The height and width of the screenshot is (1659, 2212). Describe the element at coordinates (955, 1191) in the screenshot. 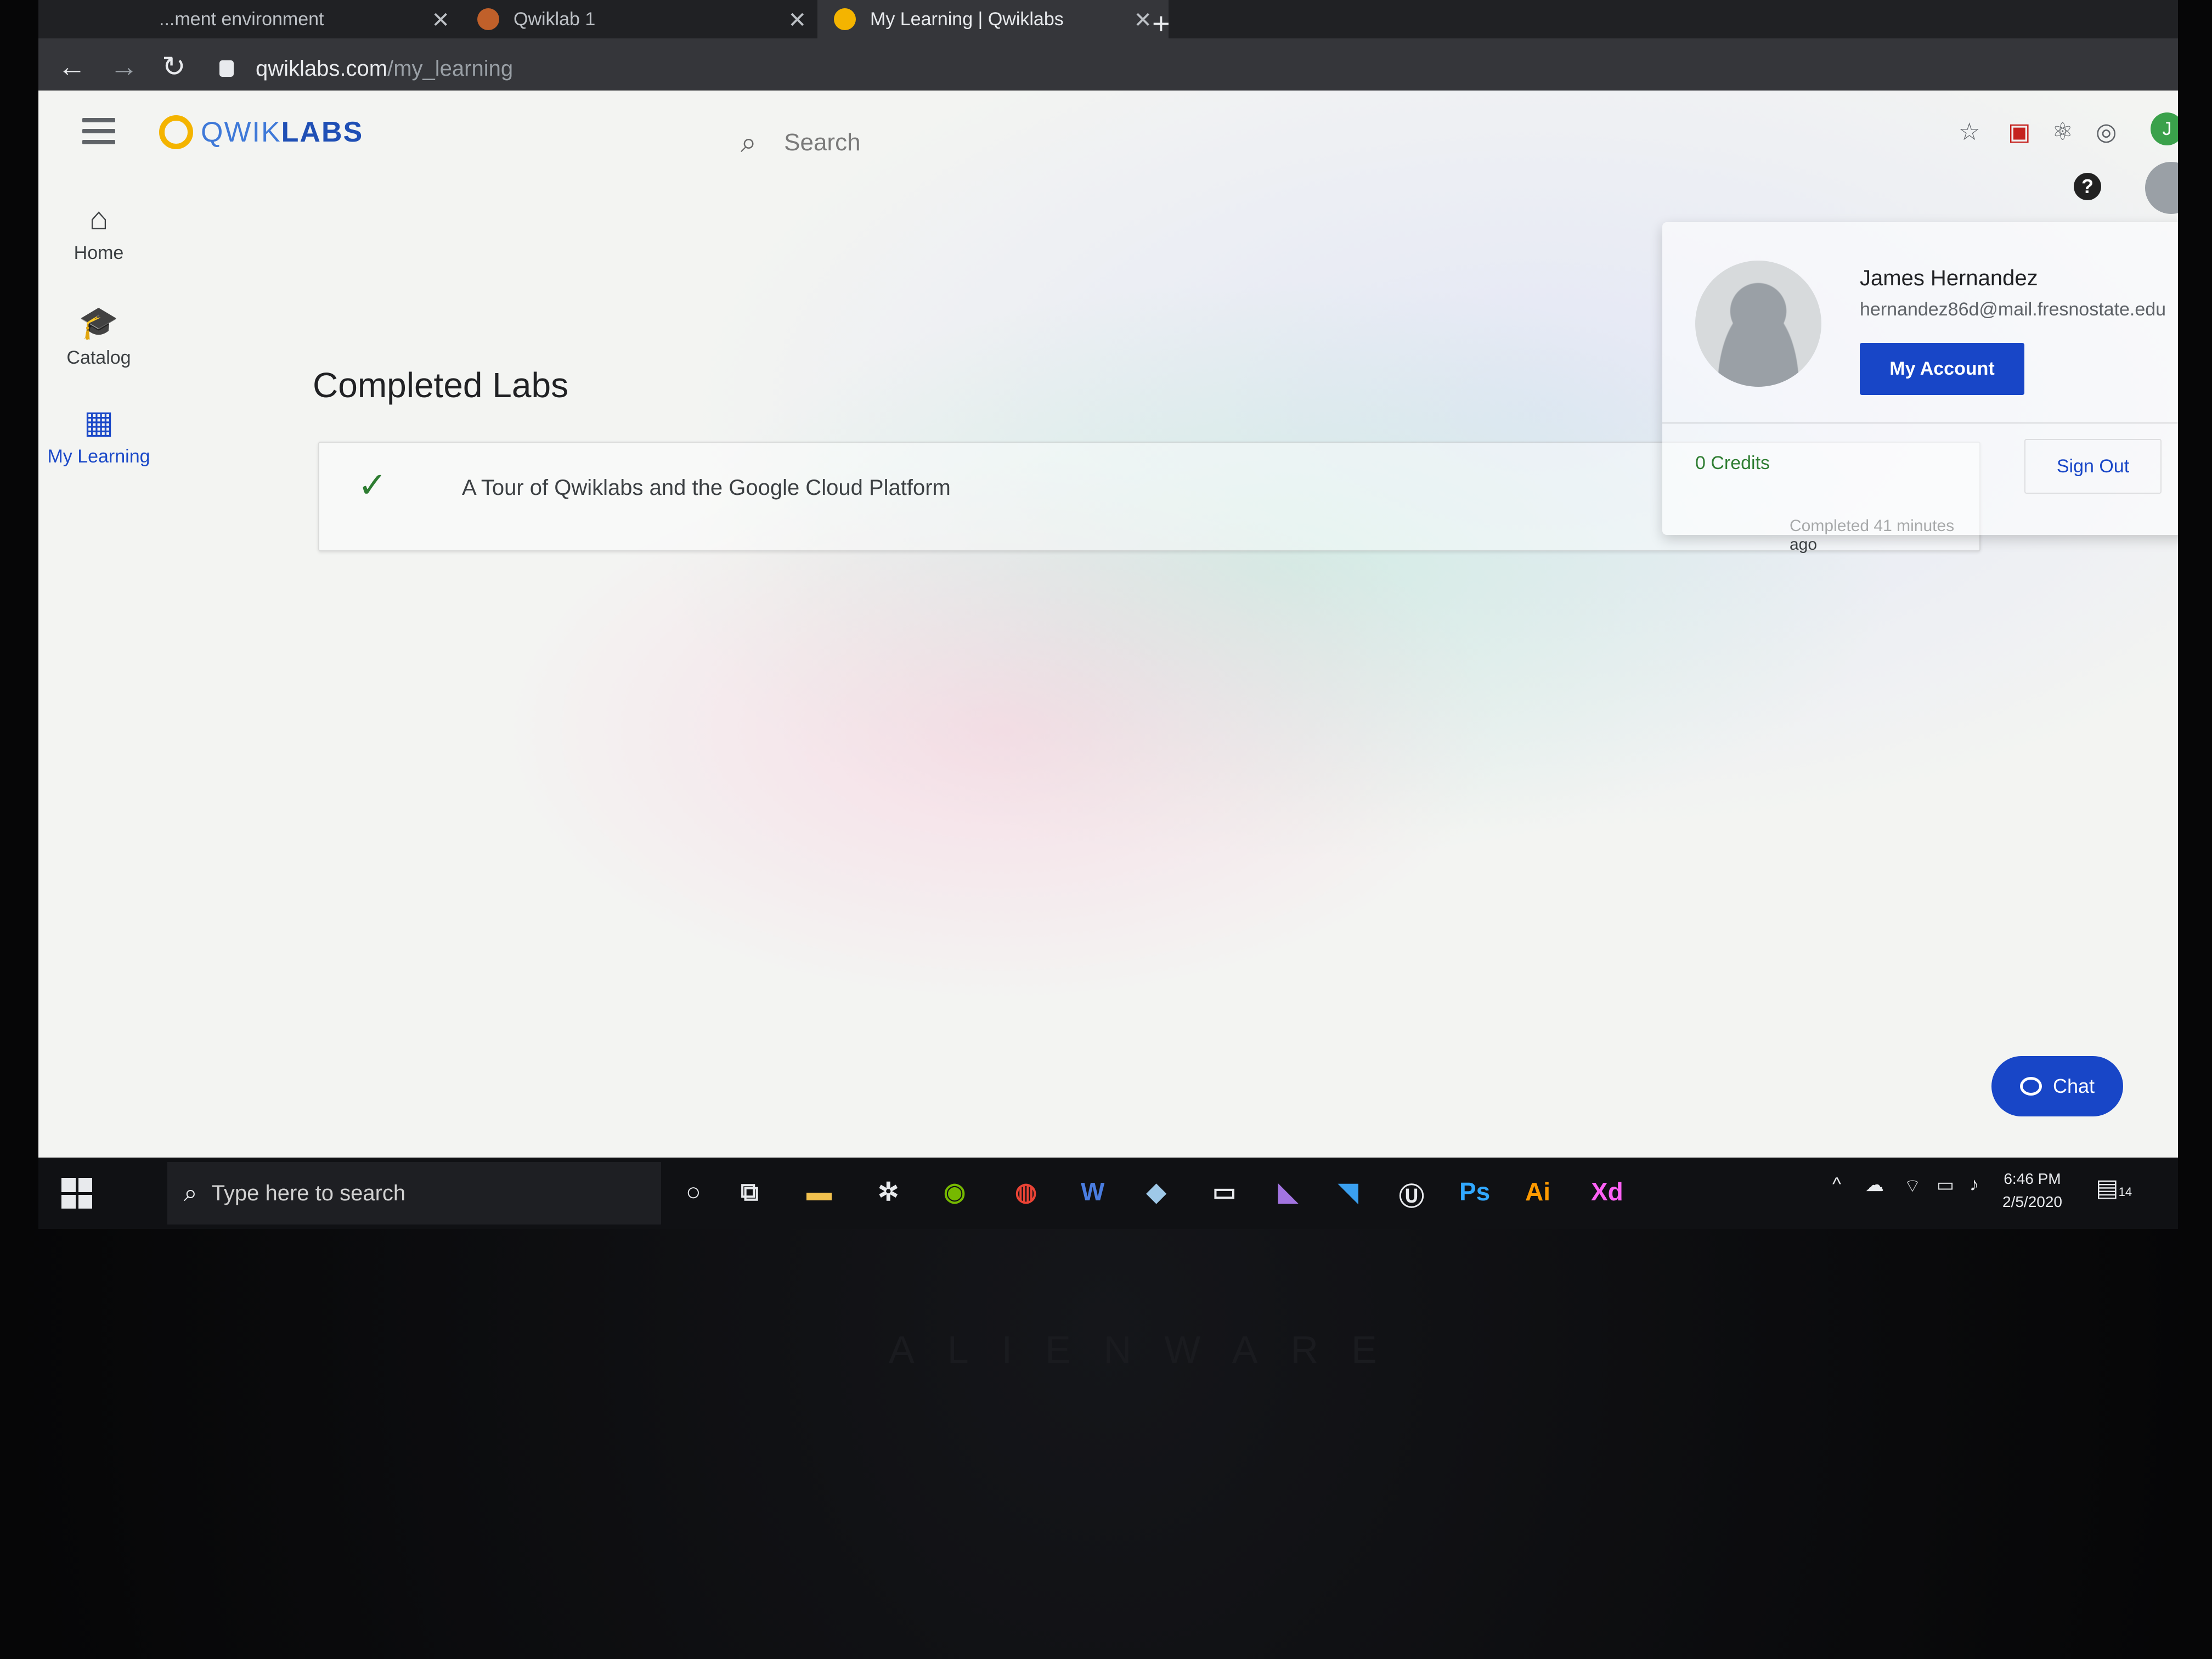

I see `nvidia-icon: ◉` at that location.